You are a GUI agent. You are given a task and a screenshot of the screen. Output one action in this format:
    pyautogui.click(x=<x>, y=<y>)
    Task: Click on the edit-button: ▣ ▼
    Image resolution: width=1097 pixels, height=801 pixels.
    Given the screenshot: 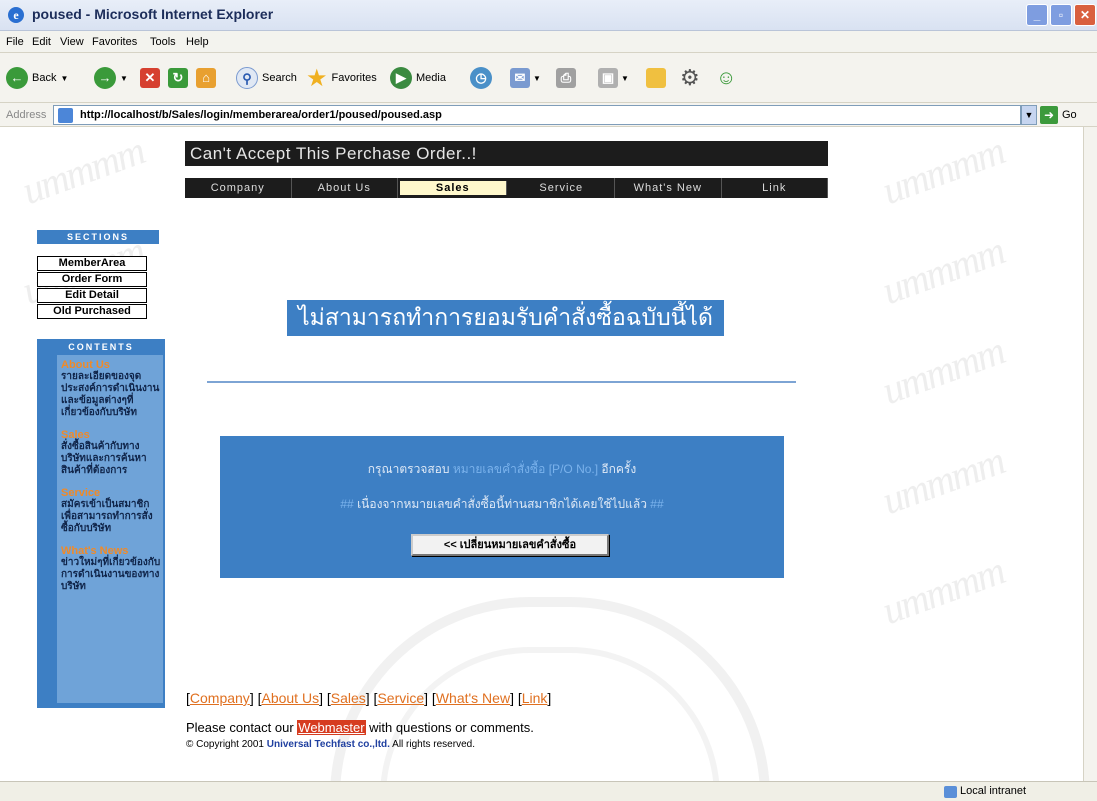 What is the action you would take?
    pyautogui.click(x=613, y=78)
    